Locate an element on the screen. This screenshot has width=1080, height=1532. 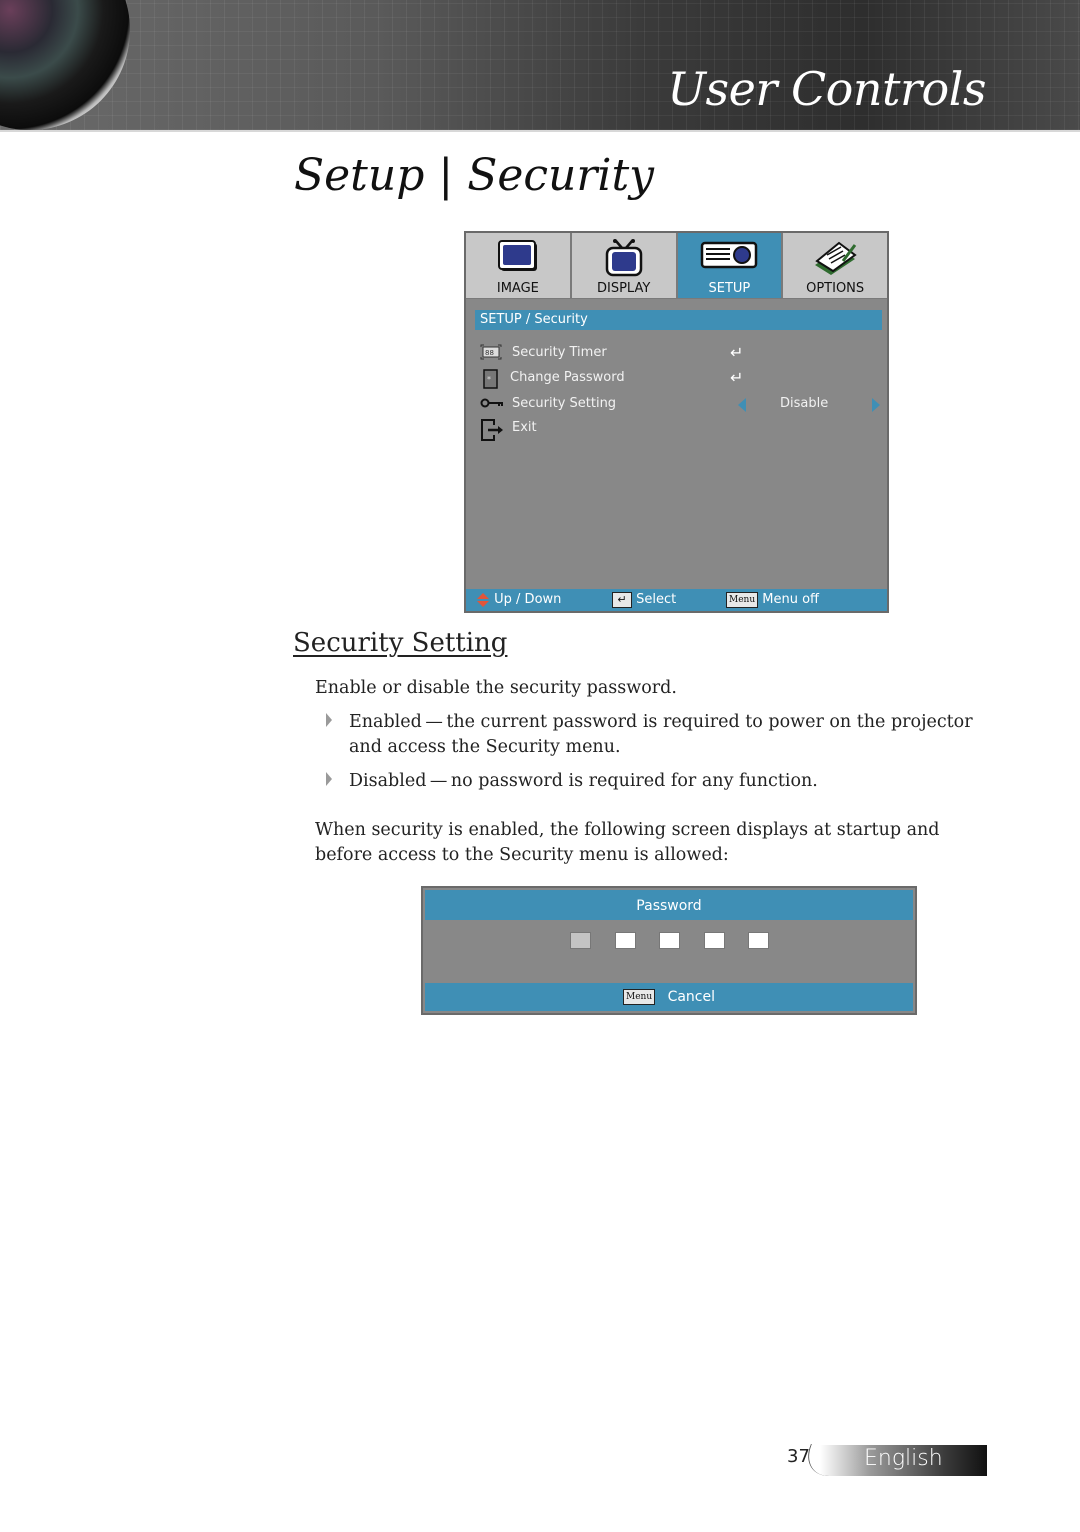
lens-image is located at coordinates (65, 65).